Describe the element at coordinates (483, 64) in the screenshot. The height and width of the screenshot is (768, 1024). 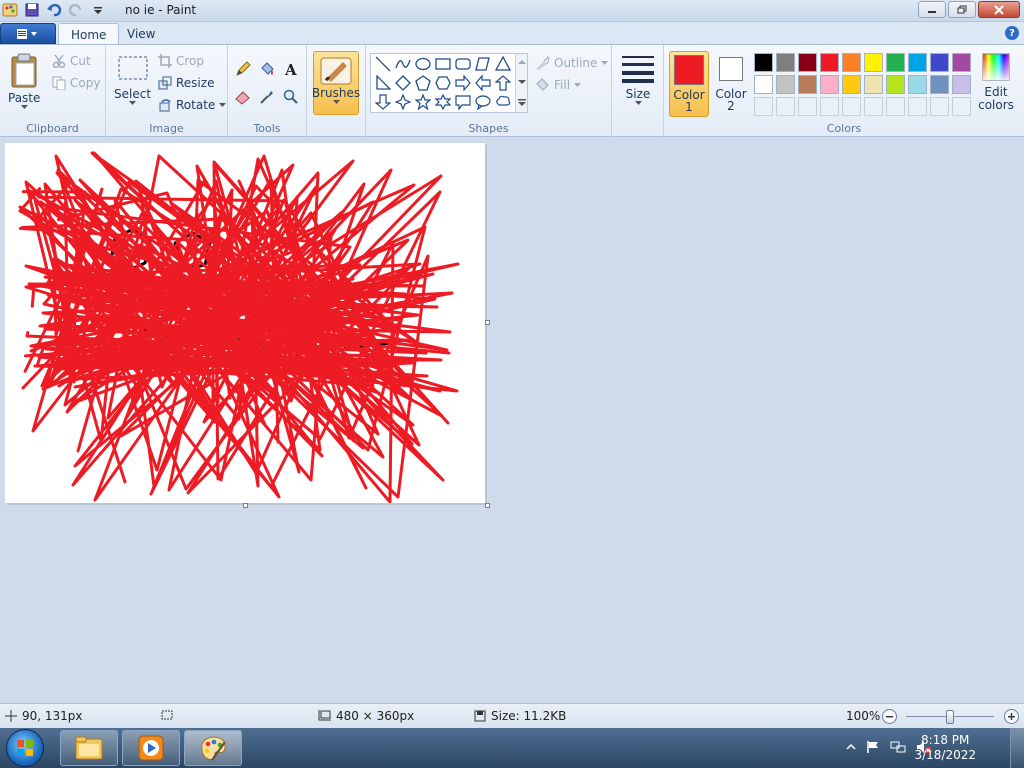
I see `polygon-shape-icon` at that location.